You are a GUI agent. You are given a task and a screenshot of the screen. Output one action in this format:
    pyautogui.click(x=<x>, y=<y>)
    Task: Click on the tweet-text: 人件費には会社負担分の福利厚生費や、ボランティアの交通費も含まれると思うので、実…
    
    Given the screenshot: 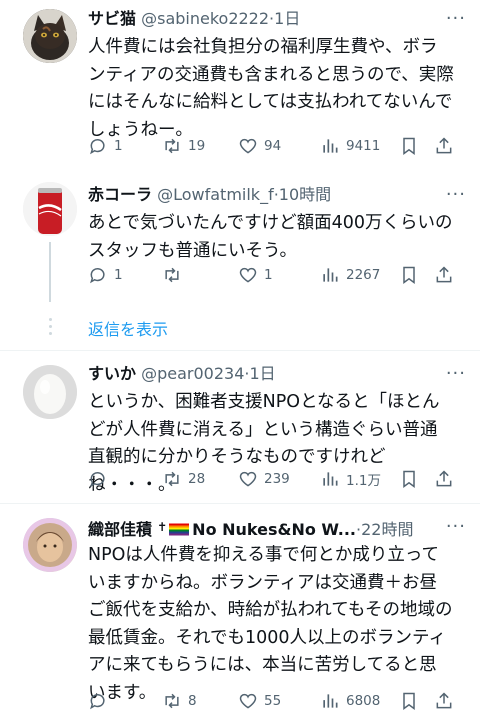 What is the action you would take?
    pyautogui.click(x=271, y=88)
    